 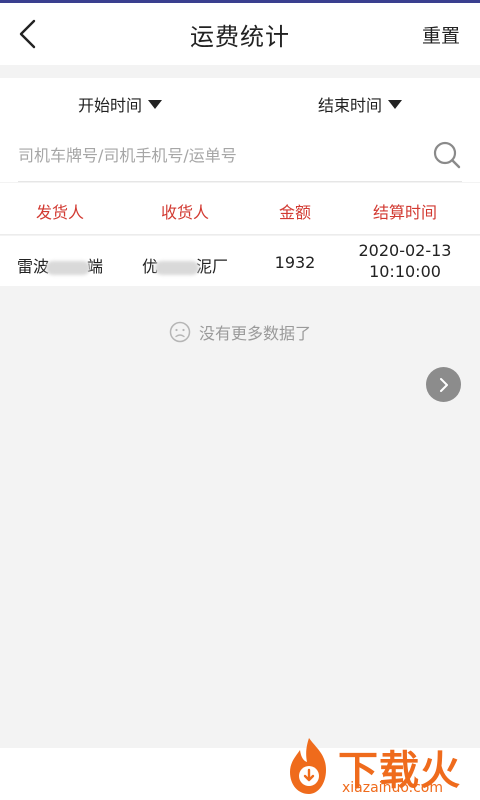 I want to click on receiver-cell: 优泥厂, so click(x=185, y=265).